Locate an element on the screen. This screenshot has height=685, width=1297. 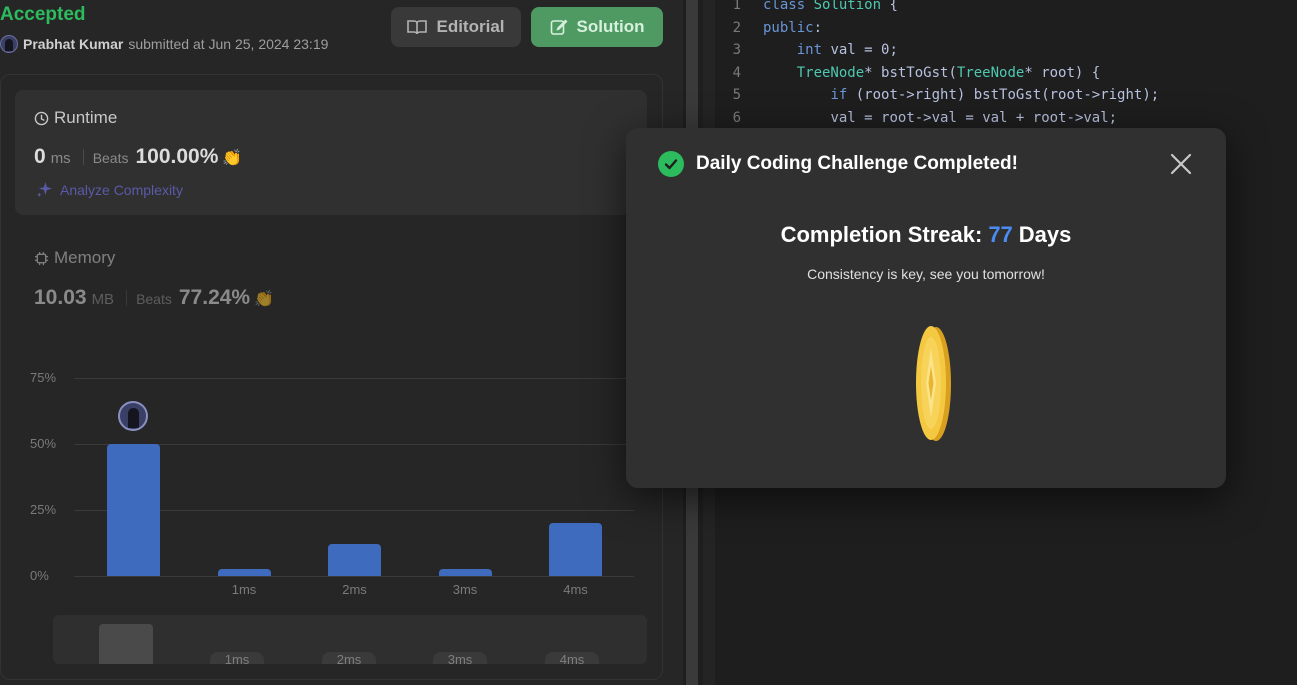
line-number: 5 is located at coordinates (736, 95).